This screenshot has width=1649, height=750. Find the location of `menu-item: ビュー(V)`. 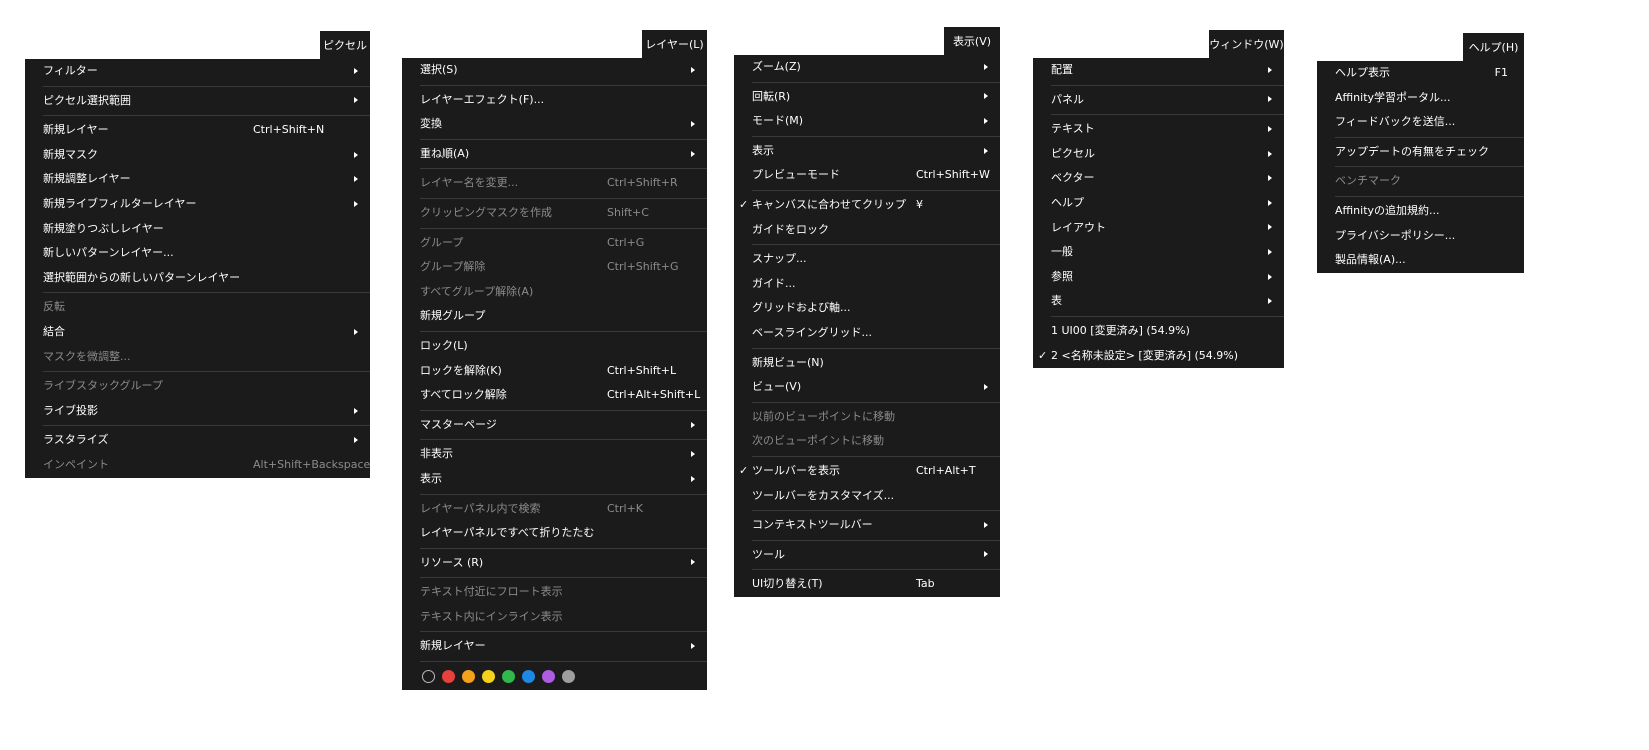

menu-item: ビュー(V) is located at coordinates (867, 387).